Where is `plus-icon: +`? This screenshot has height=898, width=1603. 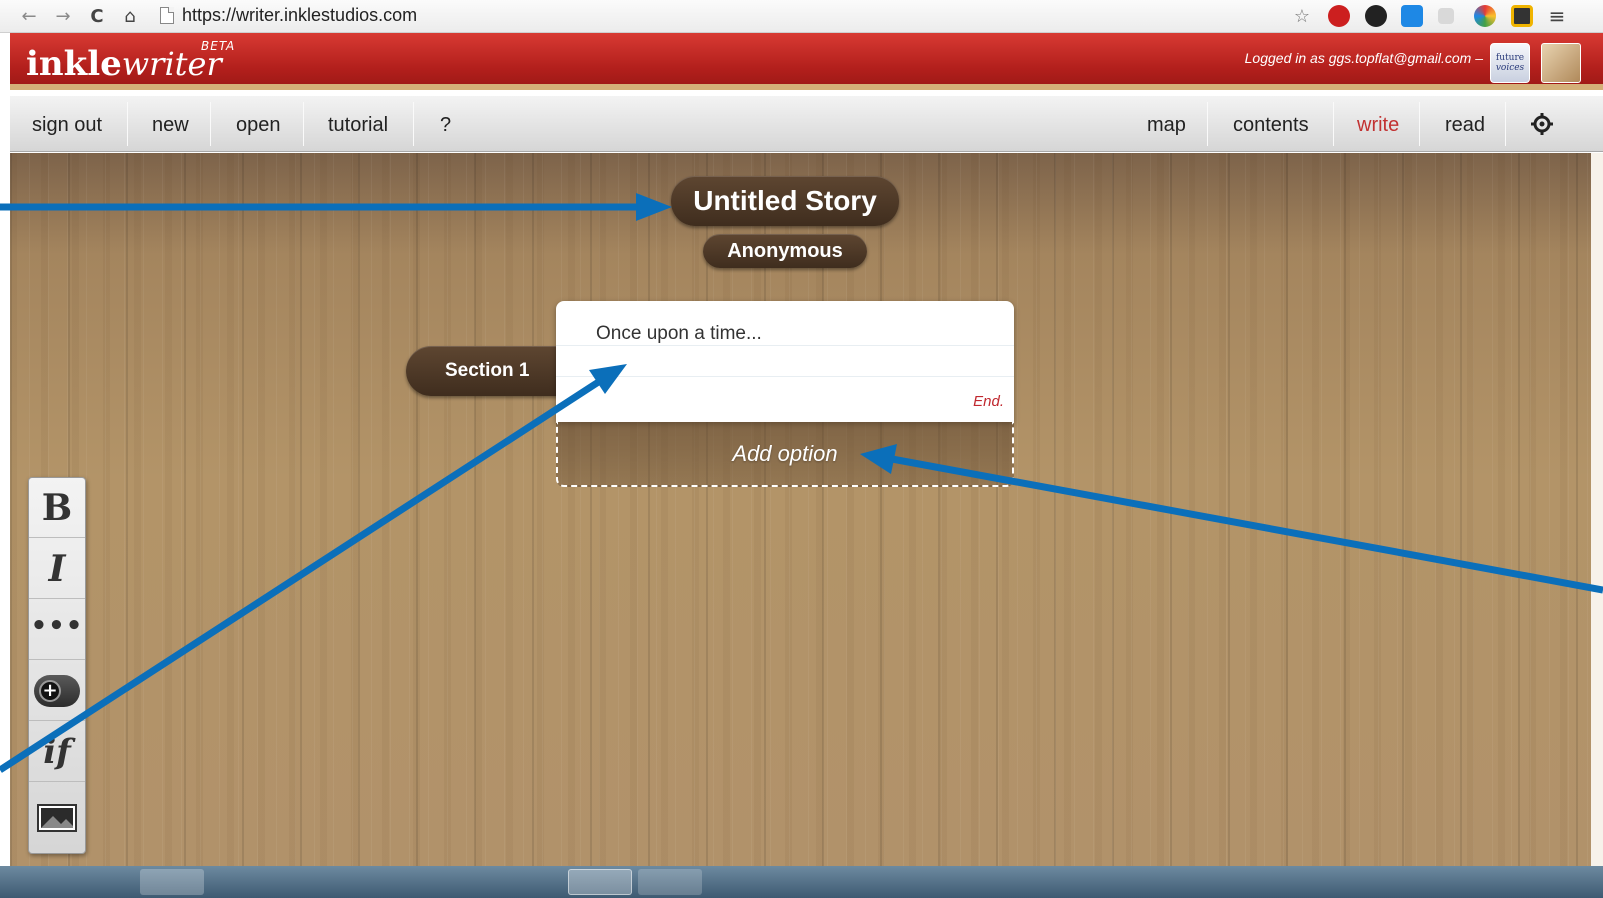 plus-icon: + is located at coordinates (50, 690).